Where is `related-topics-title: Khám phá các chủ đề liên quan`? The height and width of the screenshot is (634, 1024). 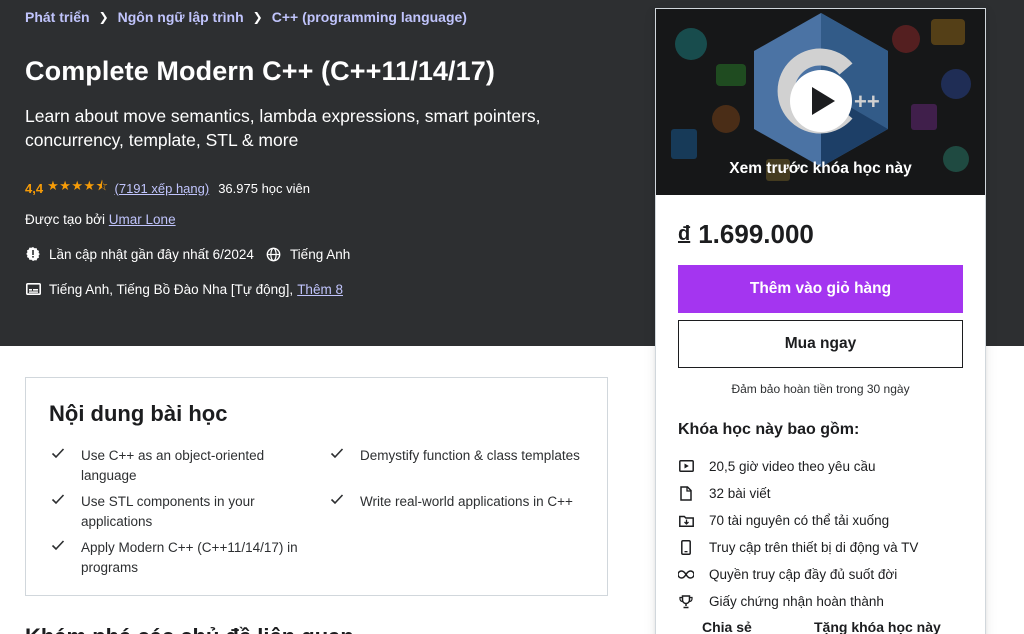
related-topics-title: Khám phá các chủ đề liên quan is located at coordinates (189, 629).